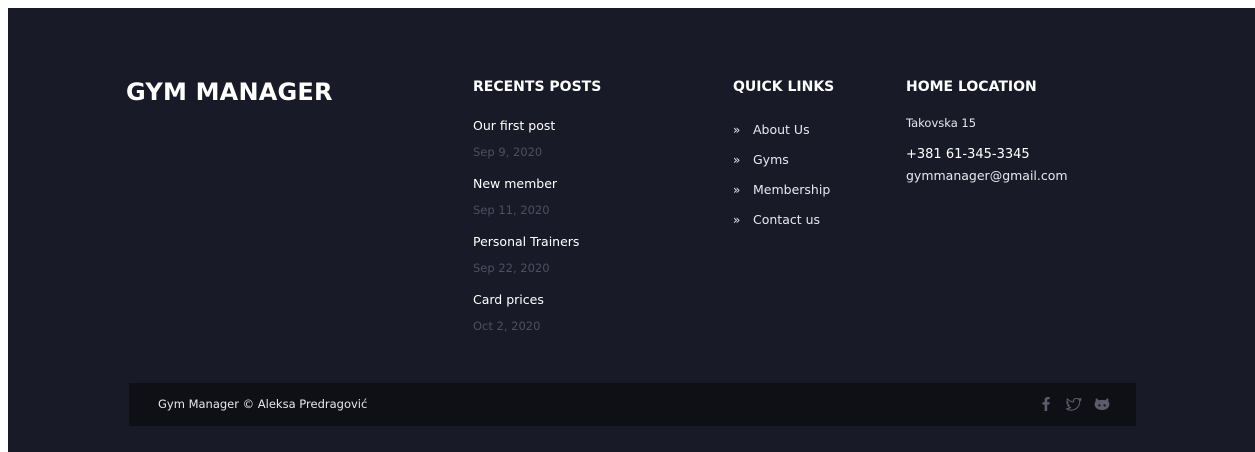 The width and height of the screenshot is (1255, 452). I want to click on facebook-icon, so click(1046, 404).